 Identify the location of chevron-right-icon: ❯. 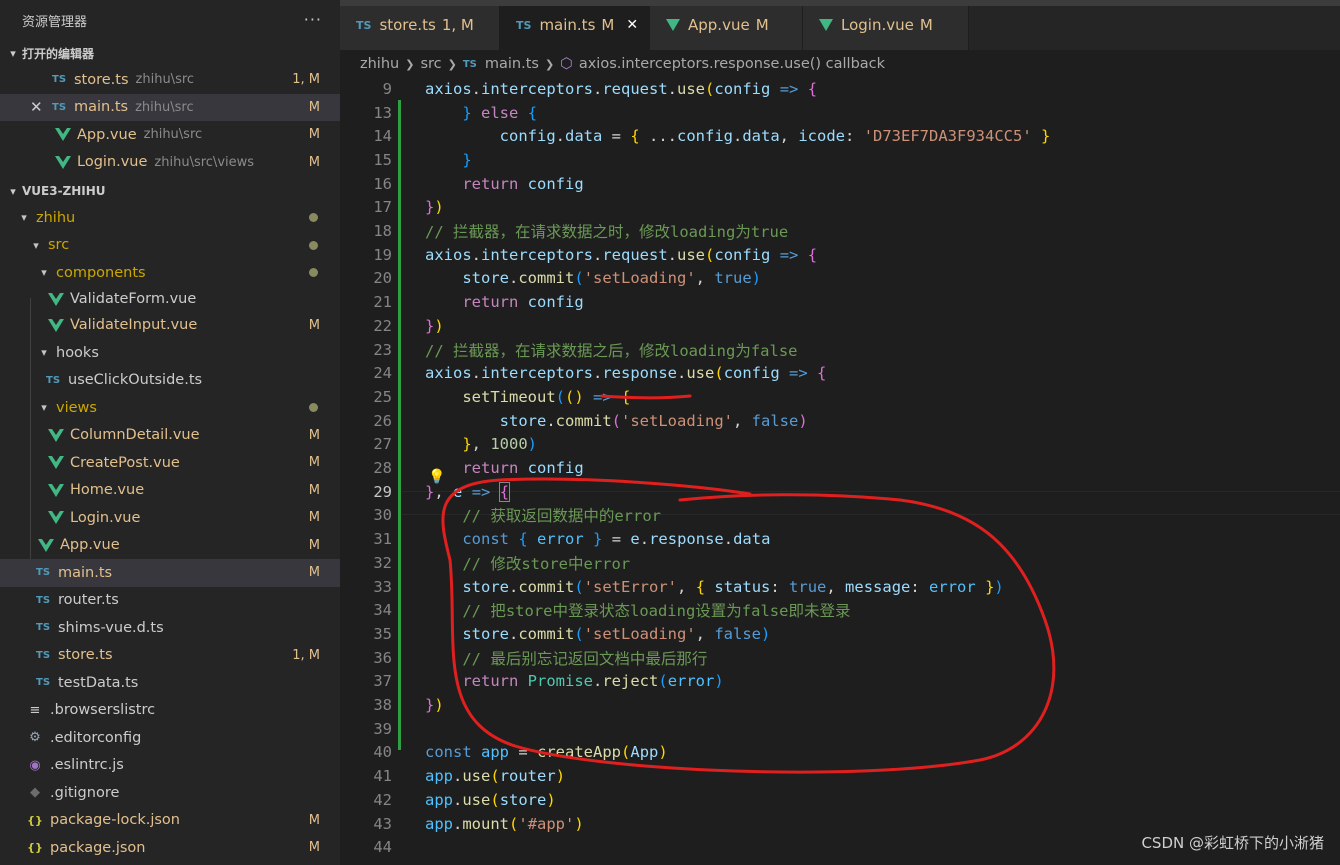
(452, 64).